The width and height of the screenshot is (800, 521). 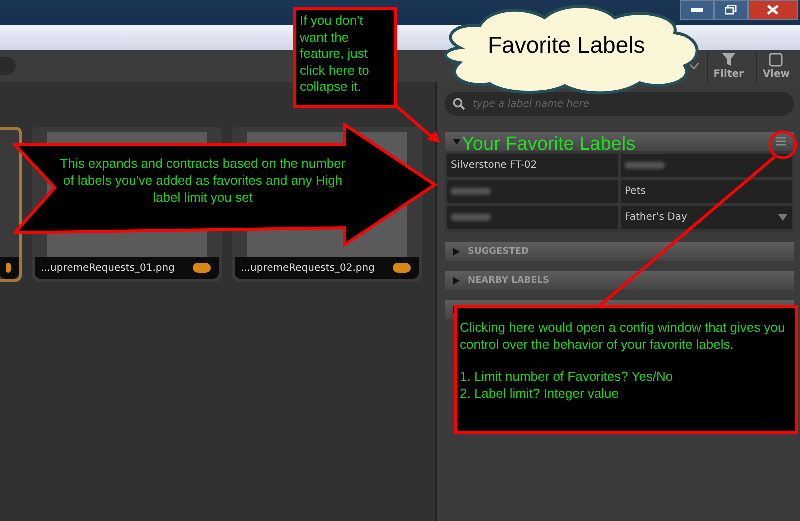 I want to click on cloud-title: Favorite Labels, so click(x=567, y=45).